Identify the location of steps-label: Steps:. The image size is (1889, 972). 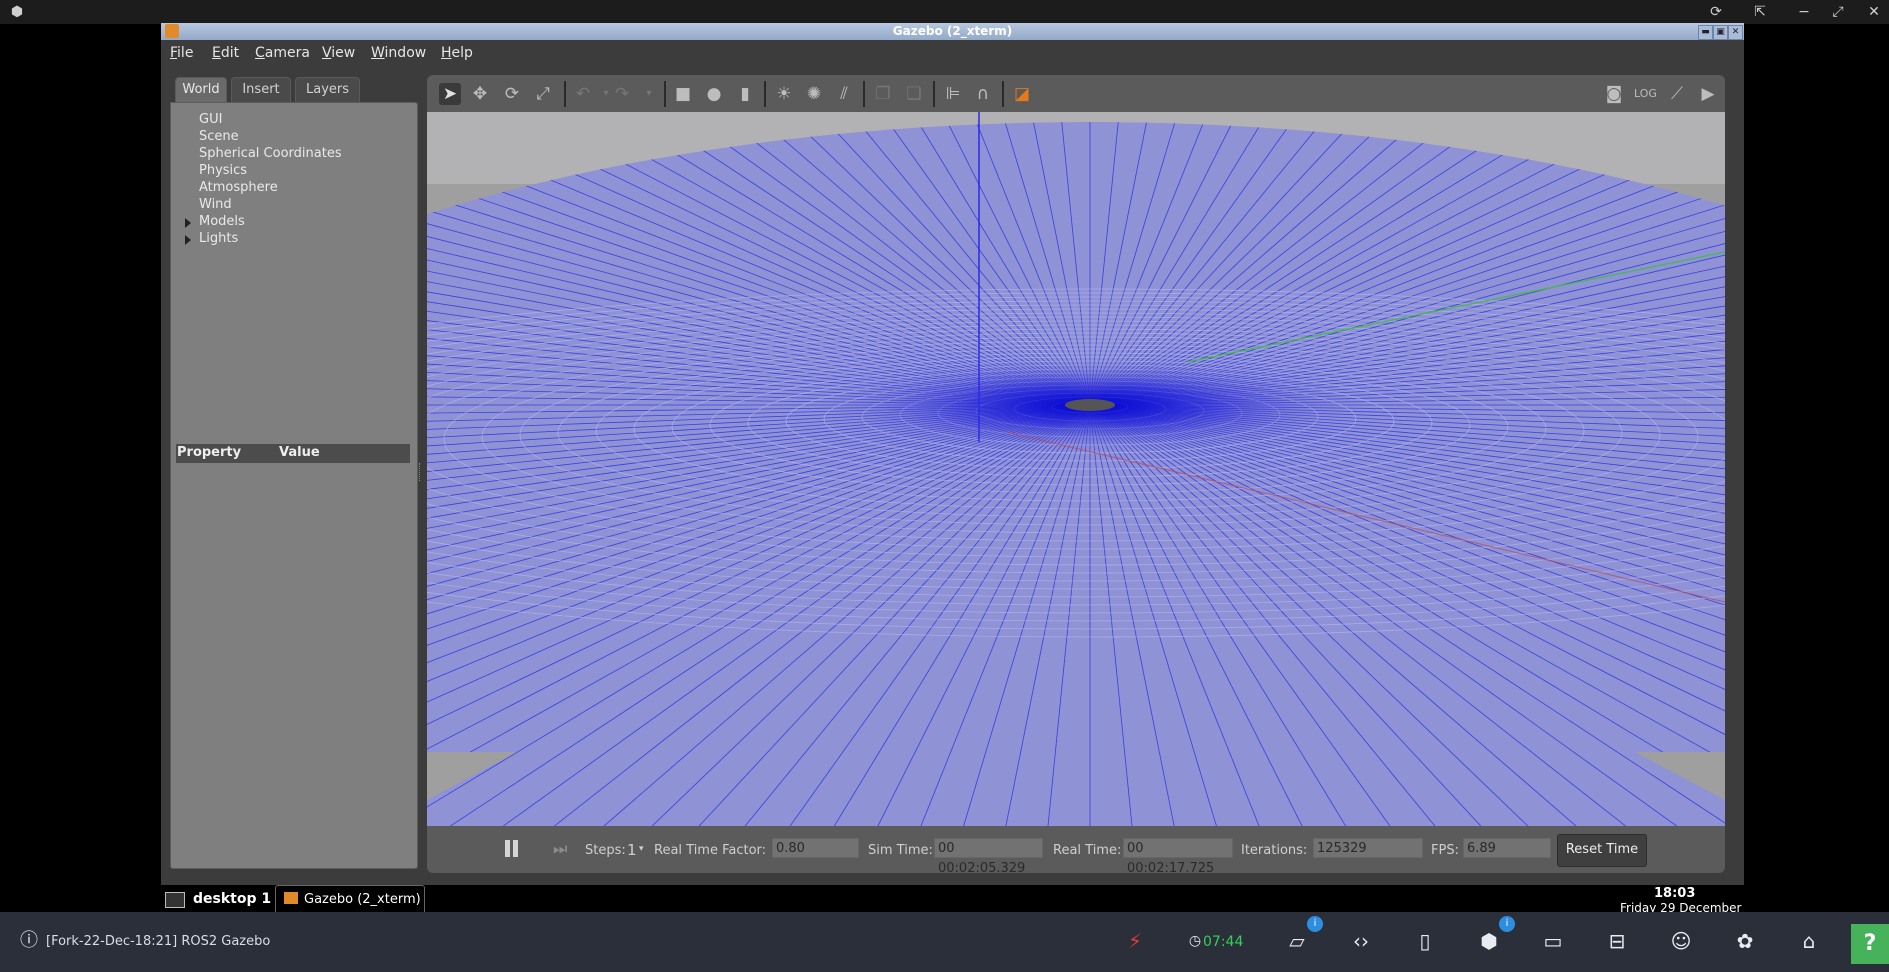
(605, 850).